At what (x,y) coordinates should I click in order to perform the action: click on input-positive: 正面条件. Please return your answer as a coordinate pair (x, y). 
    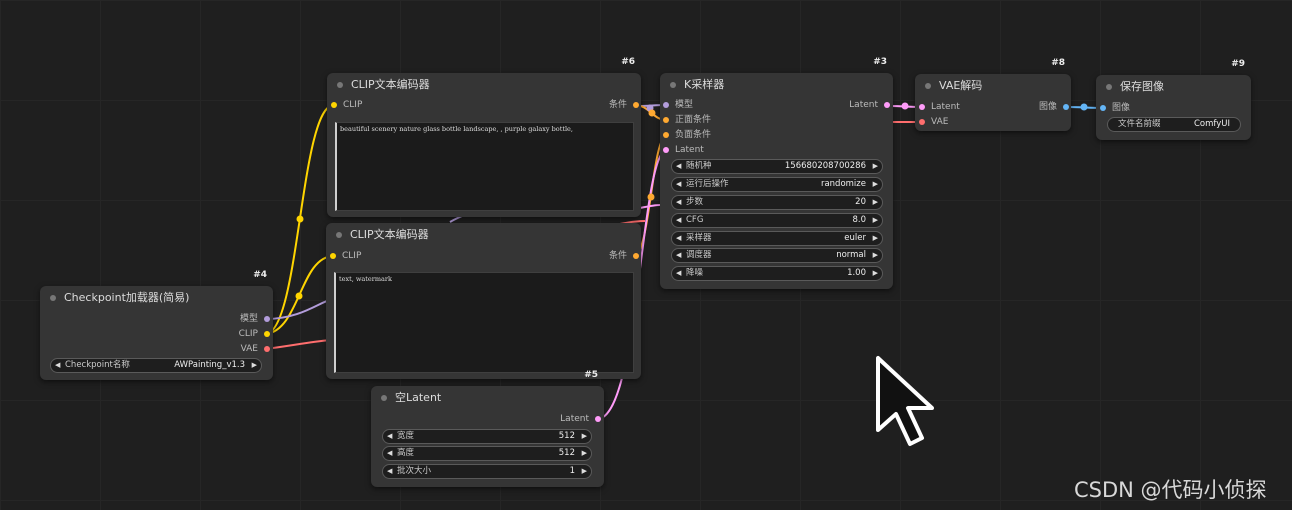
    Looking at the image, I should click on (686, 120).